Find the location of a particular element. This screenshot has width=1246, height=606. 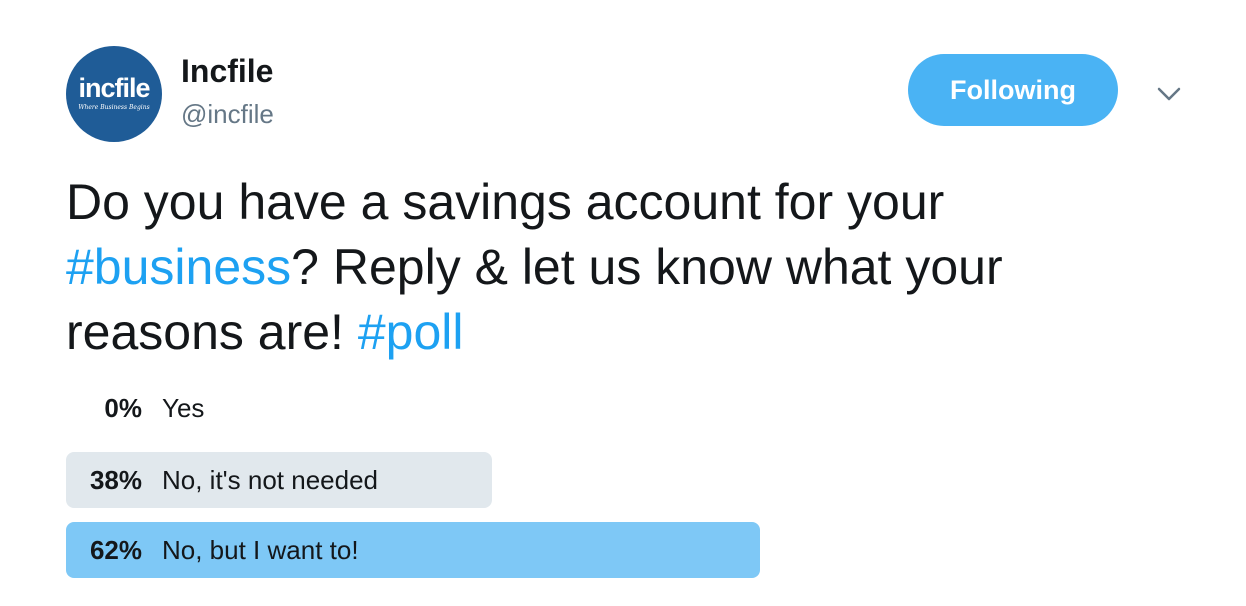

poll-percent: 38% is located at coordinates (115, 479).